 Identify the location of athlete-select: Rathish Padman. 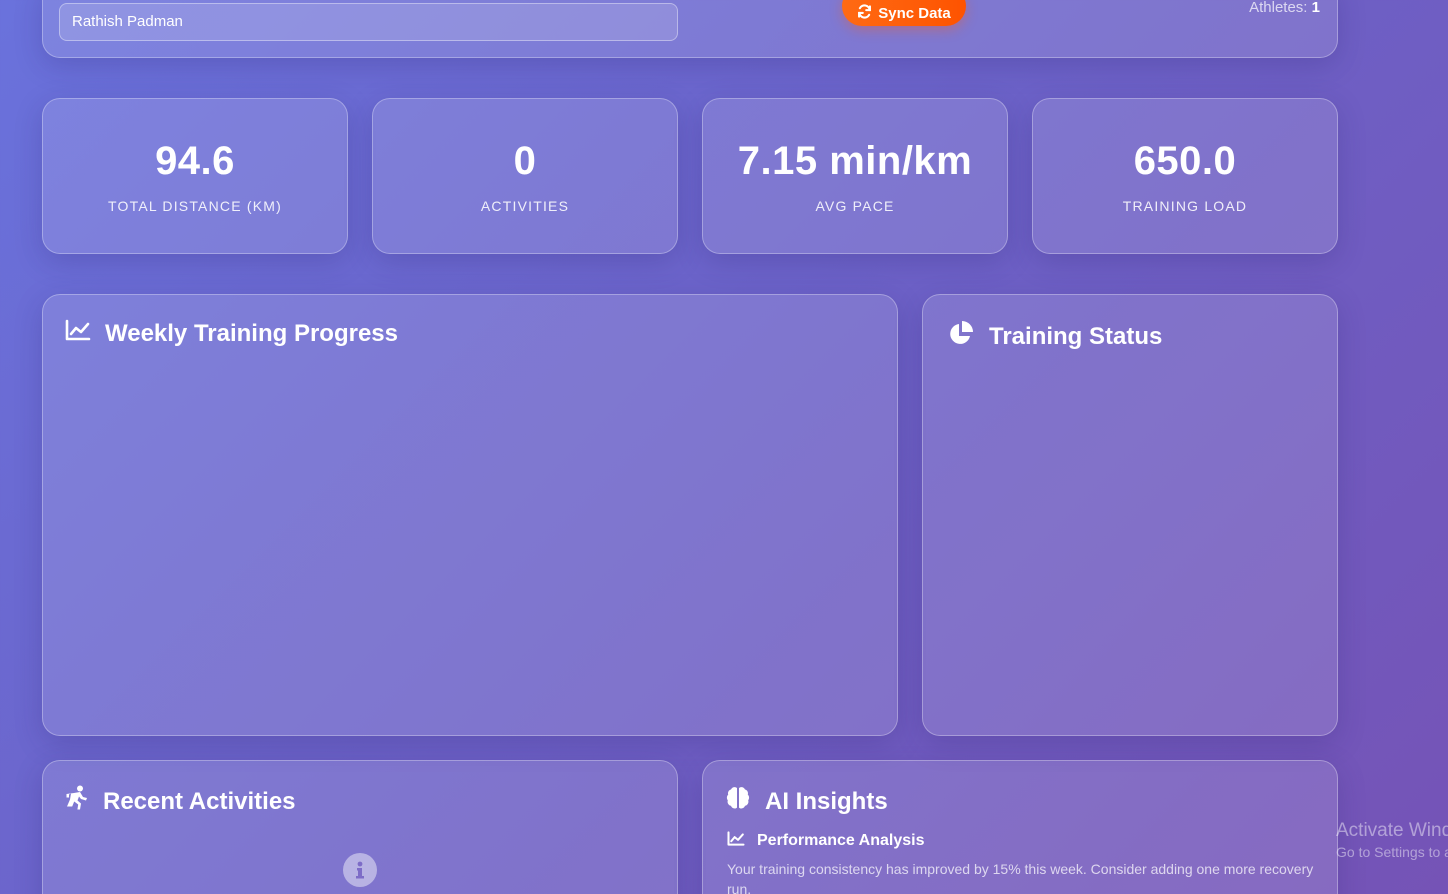
(368, 22).